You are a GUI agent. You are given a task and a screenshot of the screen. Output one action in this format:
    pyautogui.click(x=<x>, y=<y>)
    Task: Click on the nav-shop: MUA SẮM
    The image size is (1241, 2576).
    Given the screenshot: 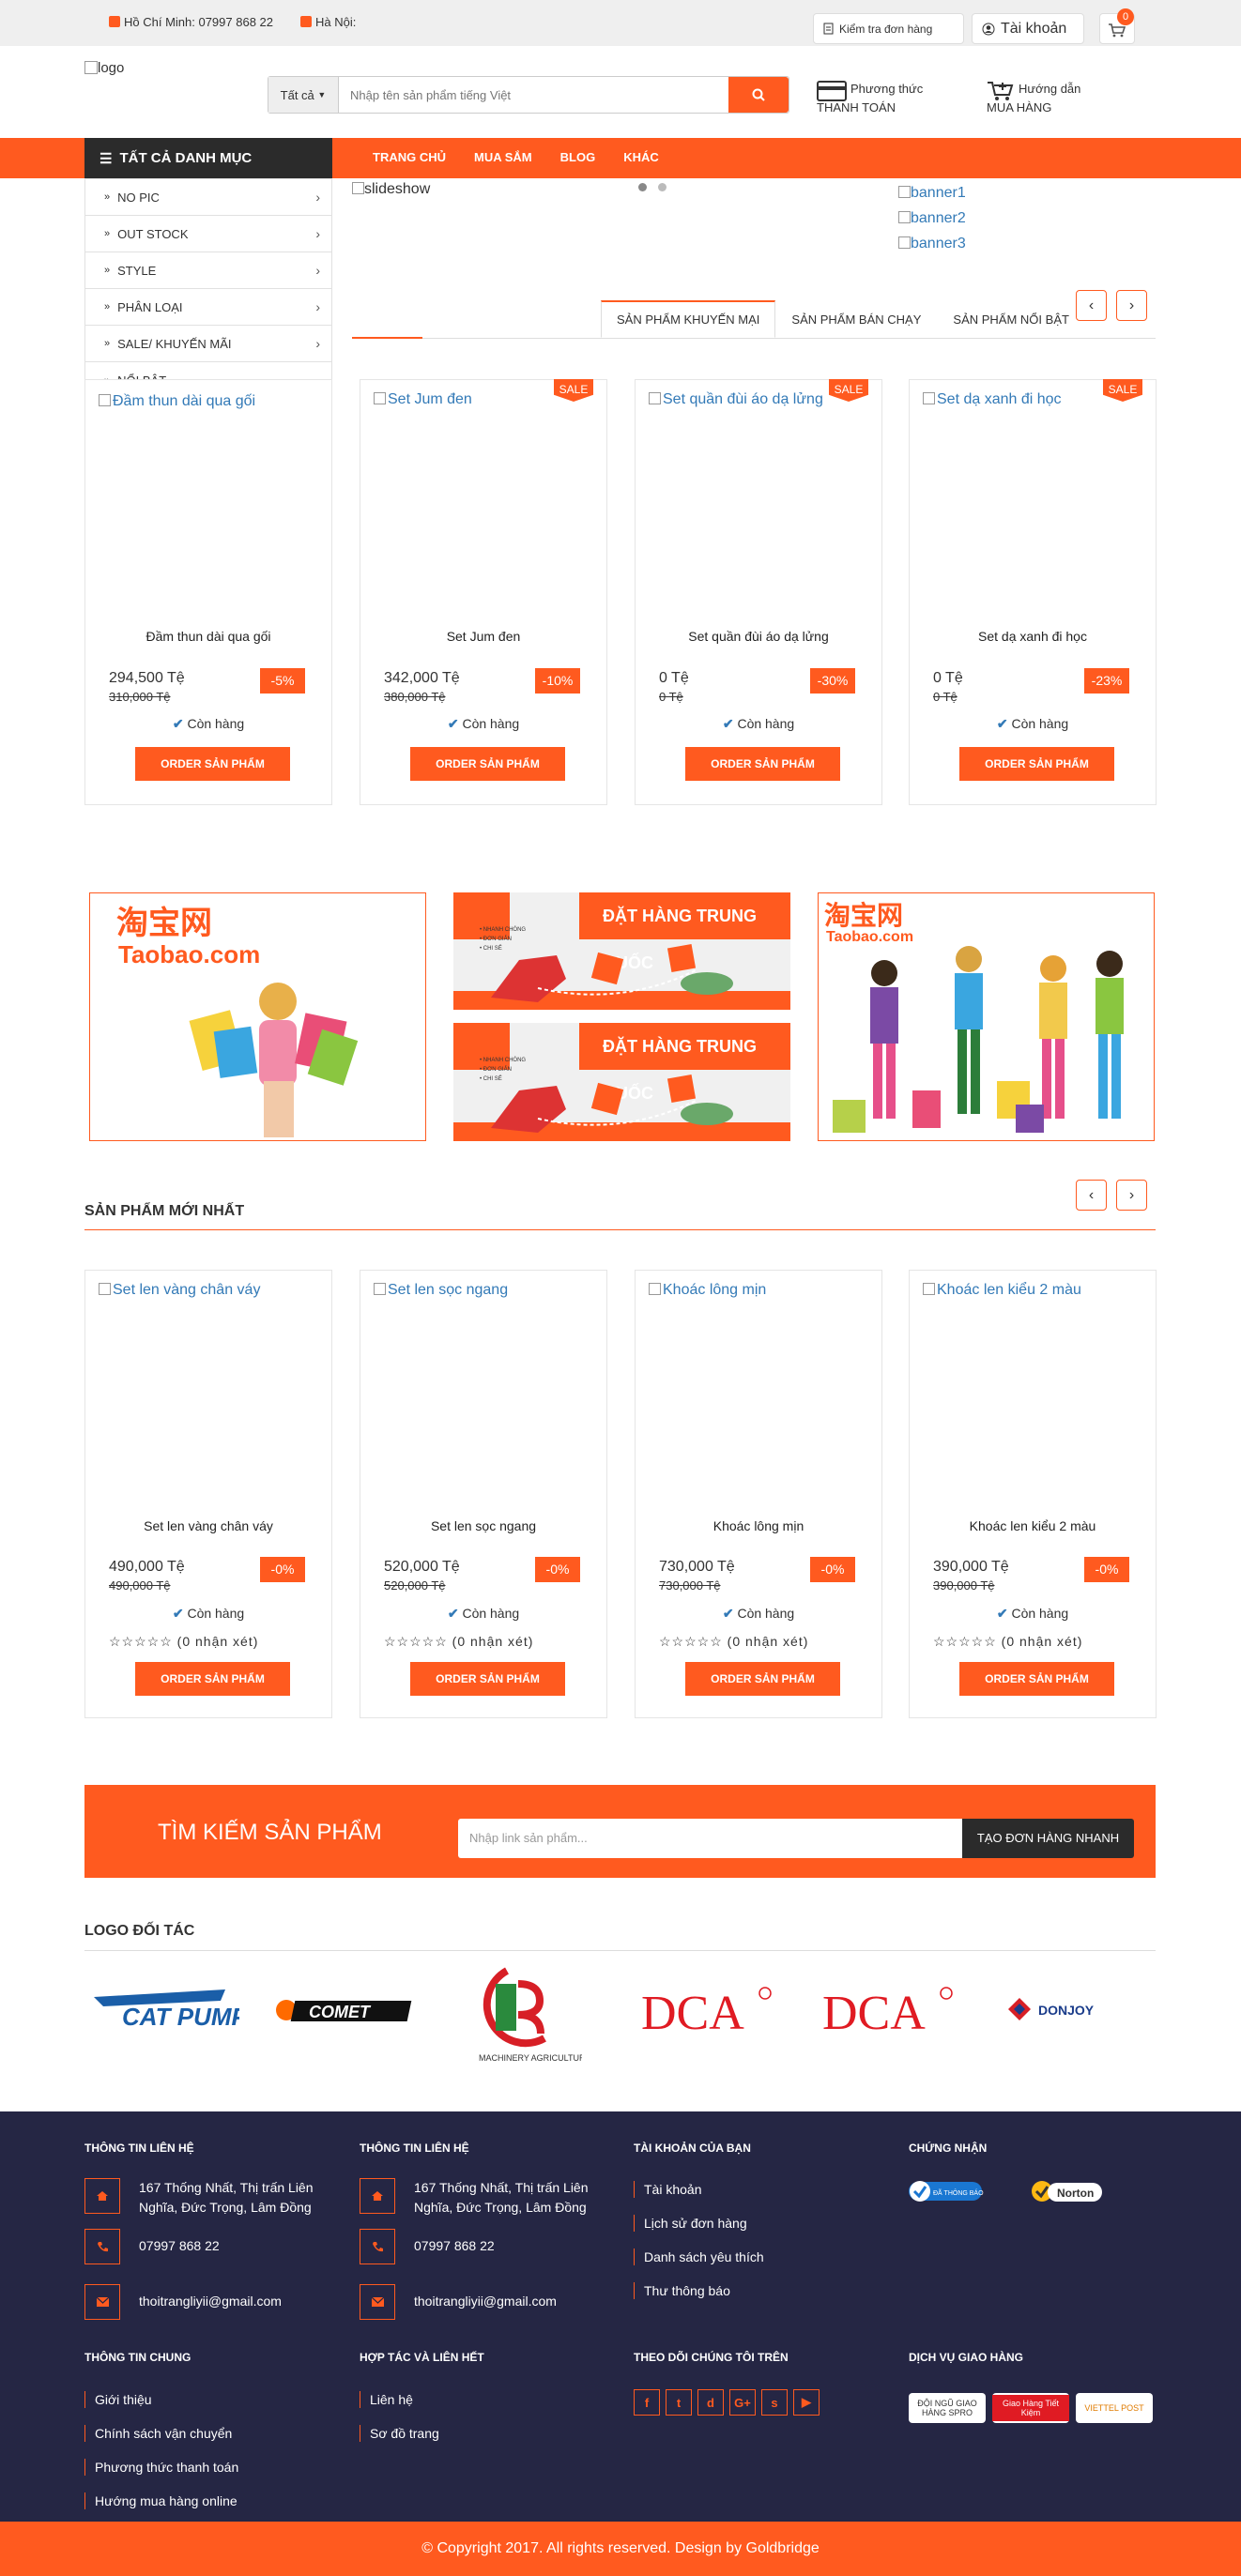 What is the action you would take?
    pyautogui.click(x=503, y=157)
    